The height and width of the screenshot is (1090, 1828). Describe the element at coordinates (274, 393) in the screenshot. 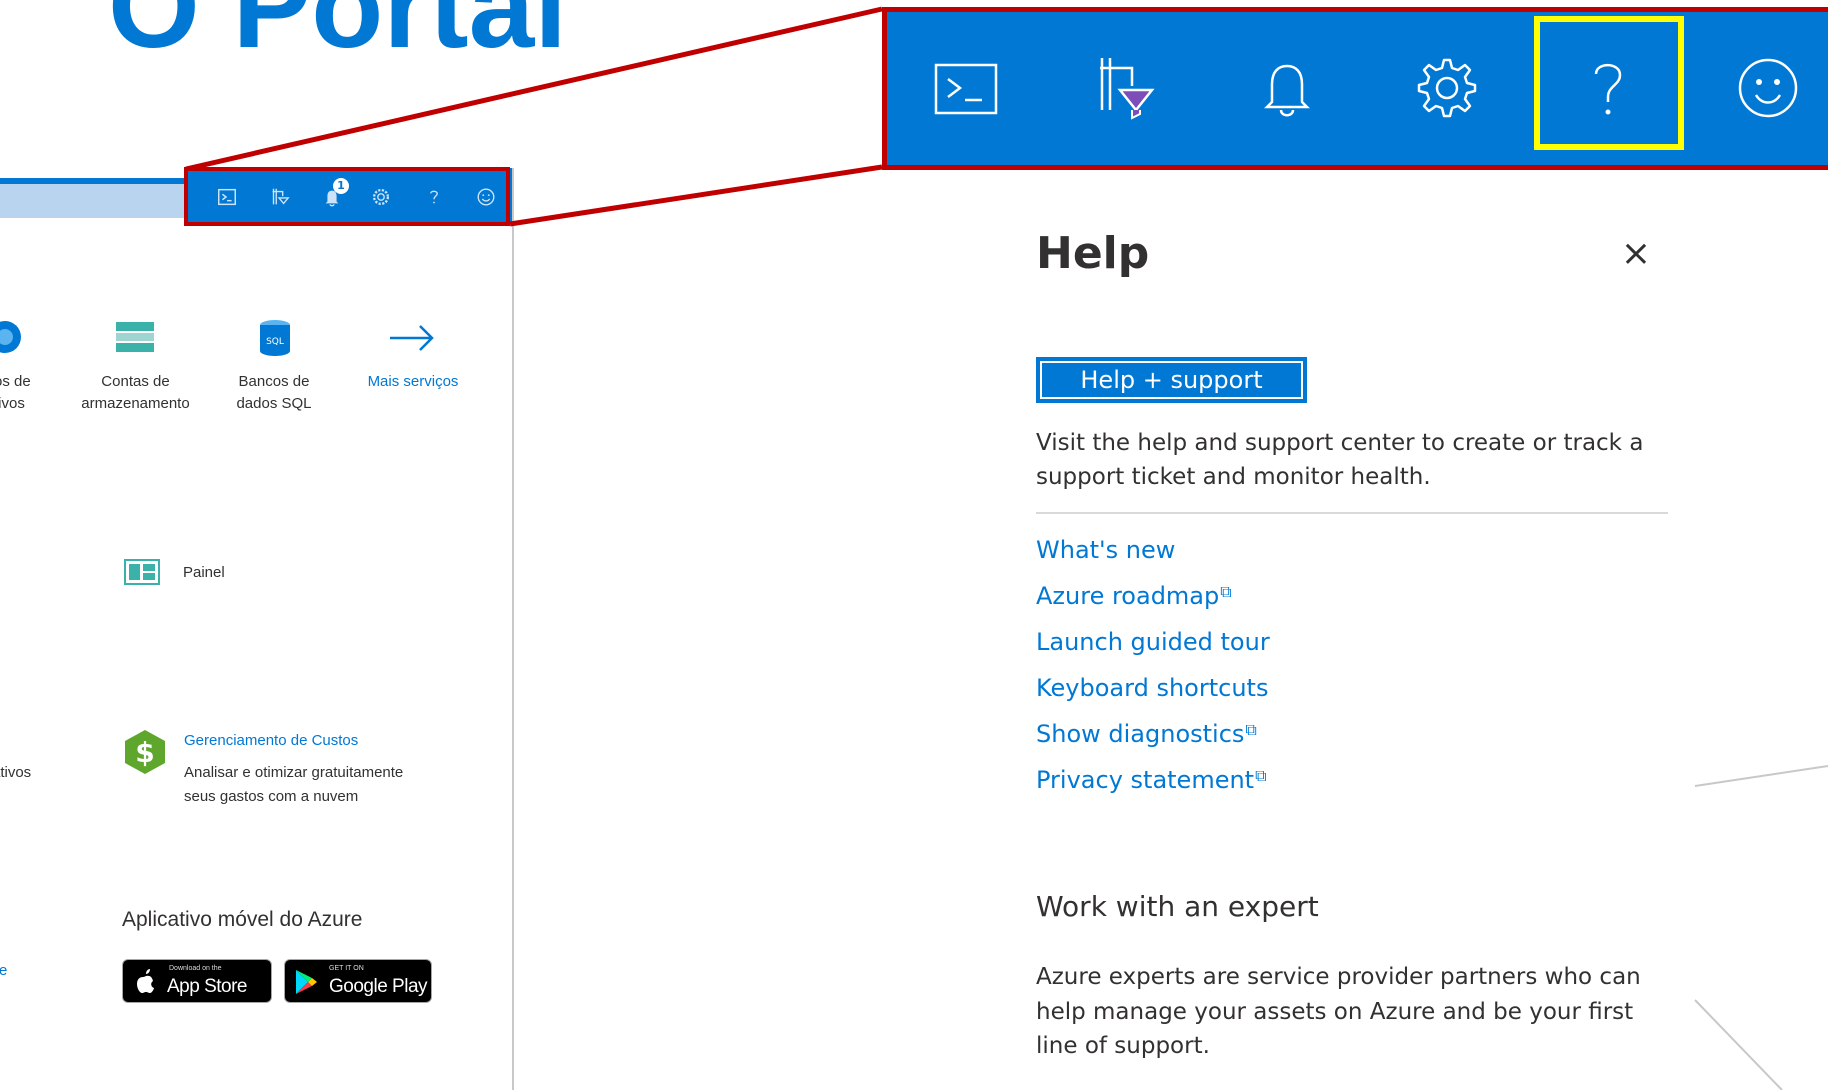

I see `sql-databases-label: Bancos de dados SQL` at that location.